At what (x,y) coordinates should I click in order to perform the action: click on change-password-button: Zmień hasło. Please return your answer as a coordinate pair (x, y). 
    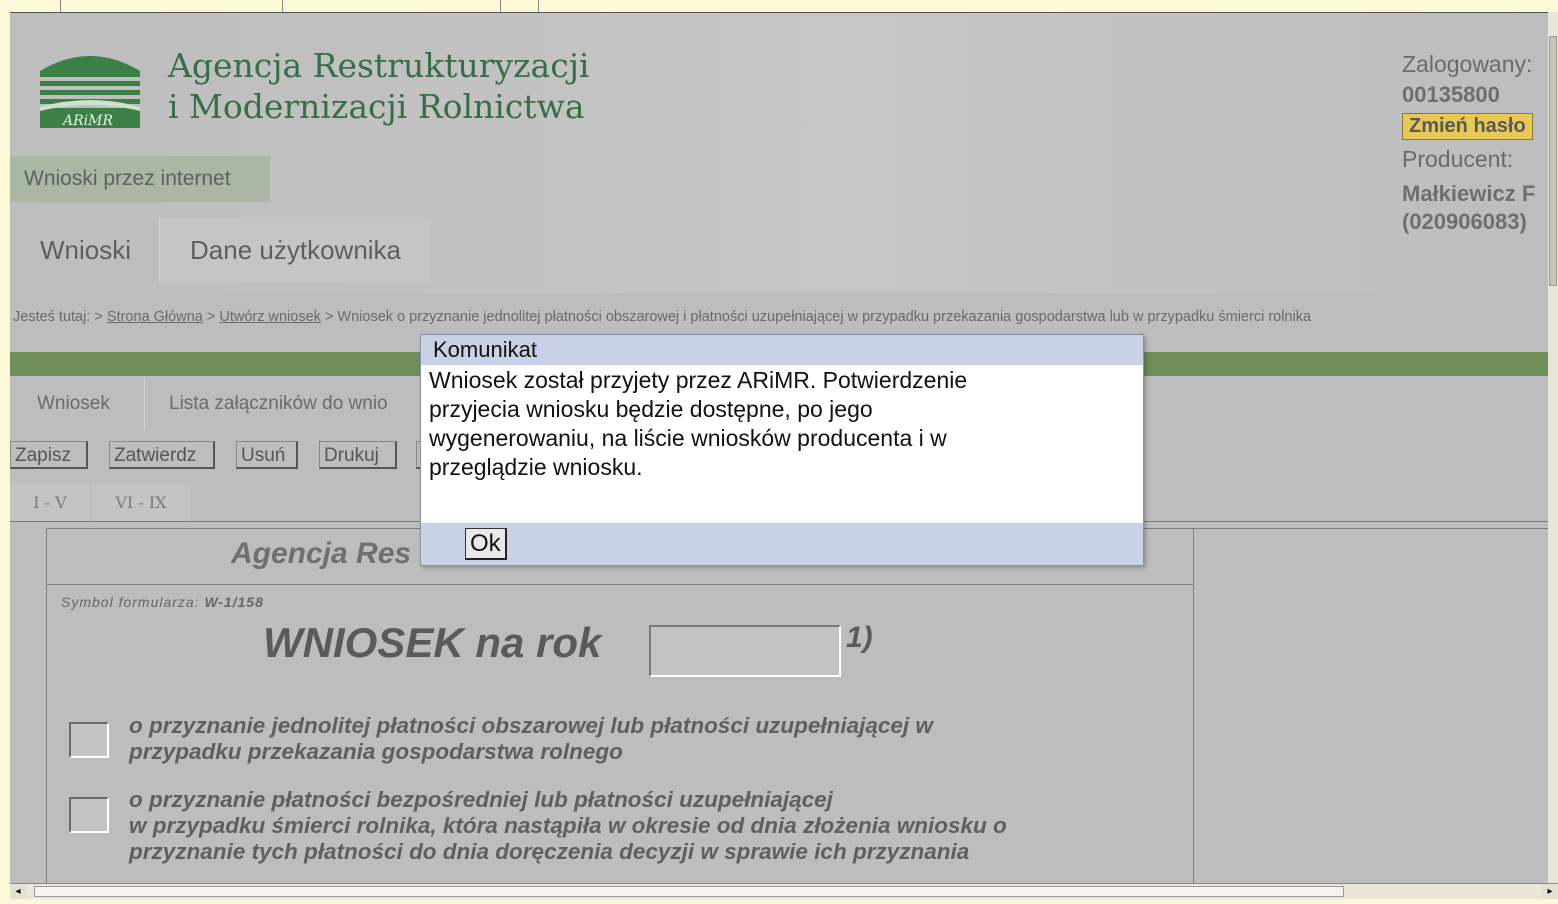
    Looking at the image, I should click on (1467, 126).